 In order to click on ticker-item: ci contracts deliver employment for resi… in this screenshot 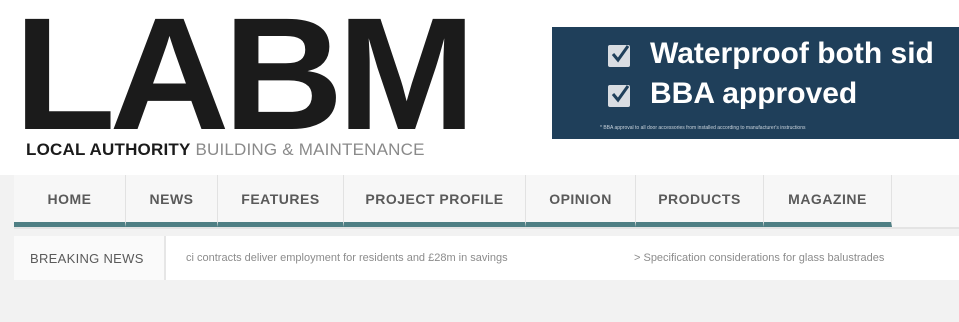, I will do `click(347, 258)`.